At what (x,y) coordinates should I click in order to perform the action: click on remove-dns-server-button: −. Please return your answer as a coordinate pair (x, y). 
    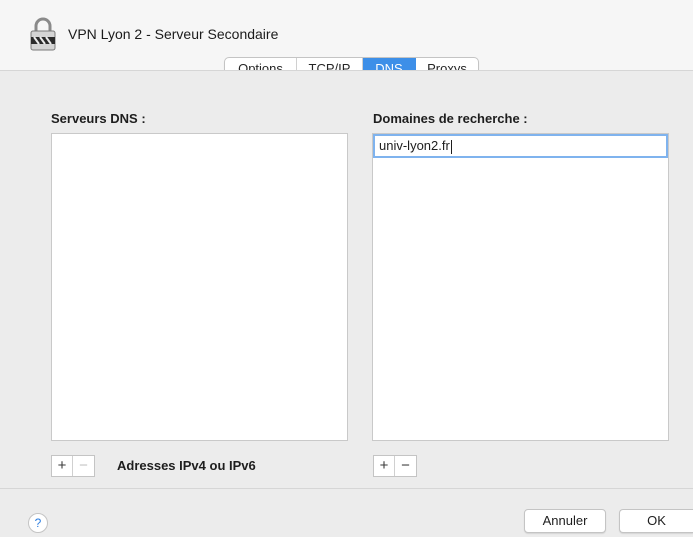
    Looking at the image, I should click on (83, 466).